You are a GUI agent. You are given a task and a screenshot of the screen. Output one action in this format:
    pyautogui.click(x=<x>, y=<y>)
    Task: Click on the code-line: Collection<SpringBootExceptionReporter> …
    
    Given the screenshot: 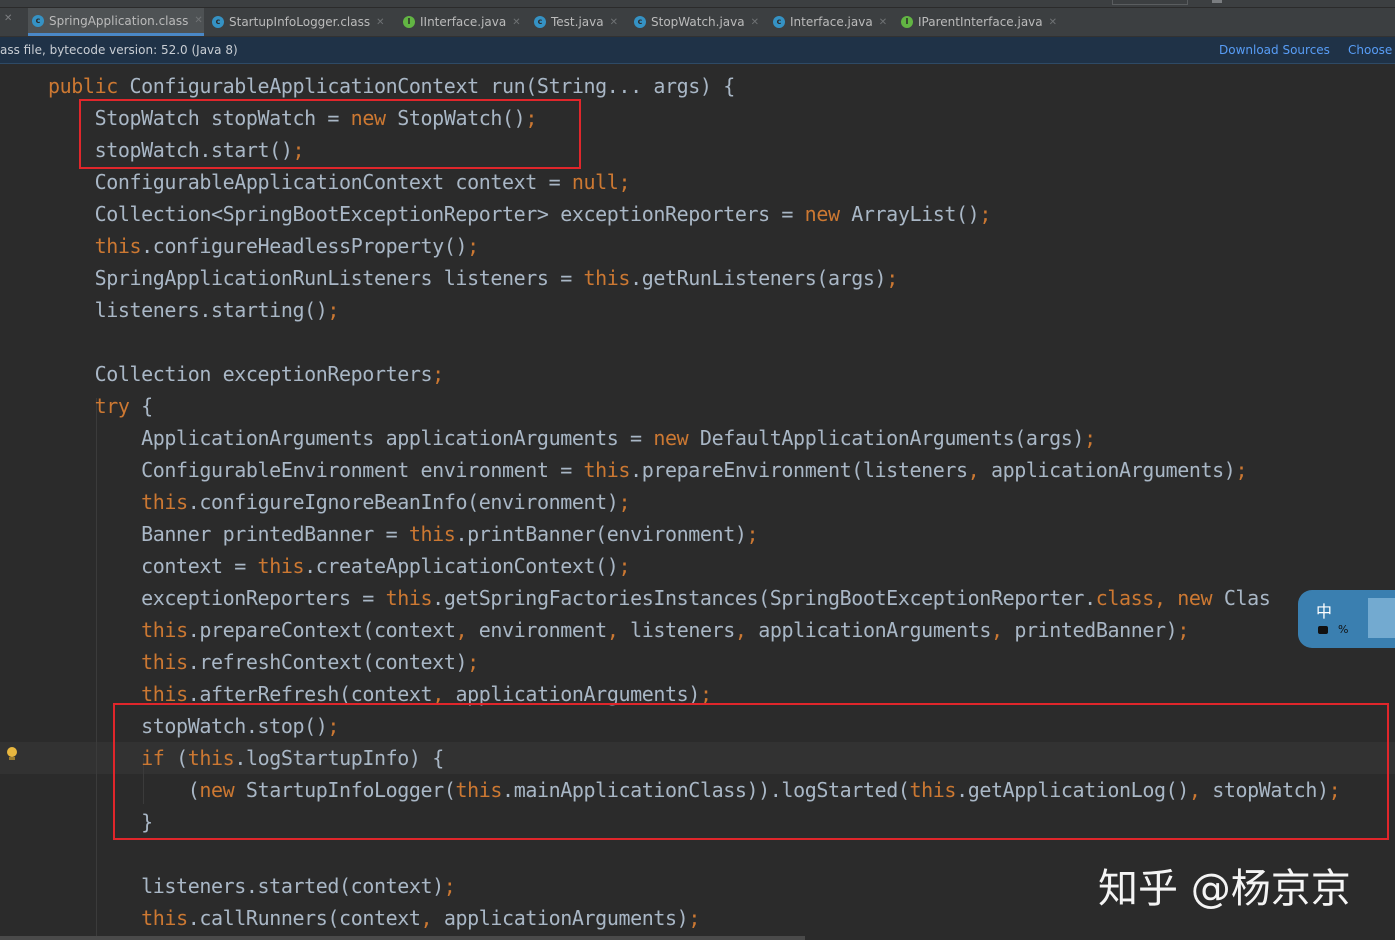 What is the action you would take?
    pyautogui.click(x=520, y=214)
    